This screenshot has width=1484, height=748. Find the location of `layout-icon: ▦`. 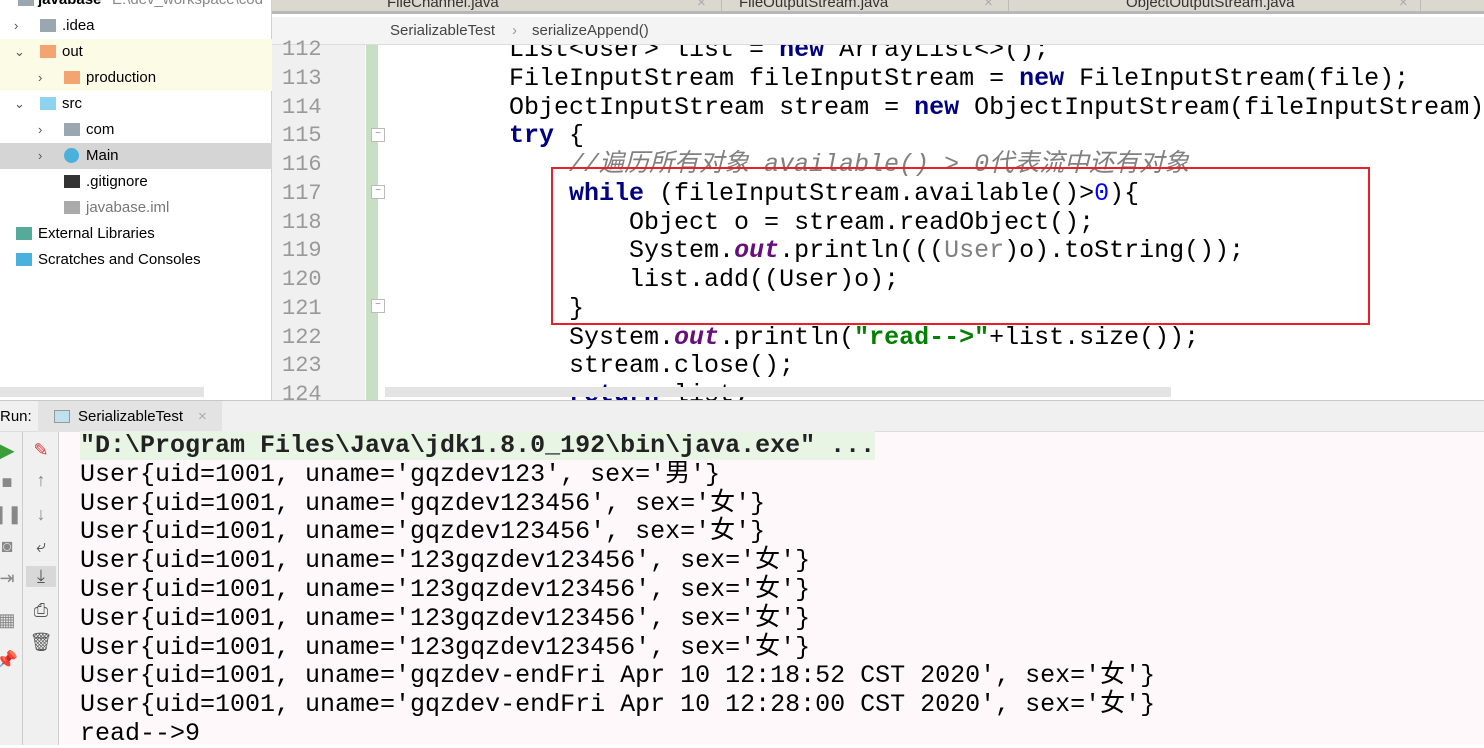

layout-icon: ▦ is located at coordinates (11, 620).